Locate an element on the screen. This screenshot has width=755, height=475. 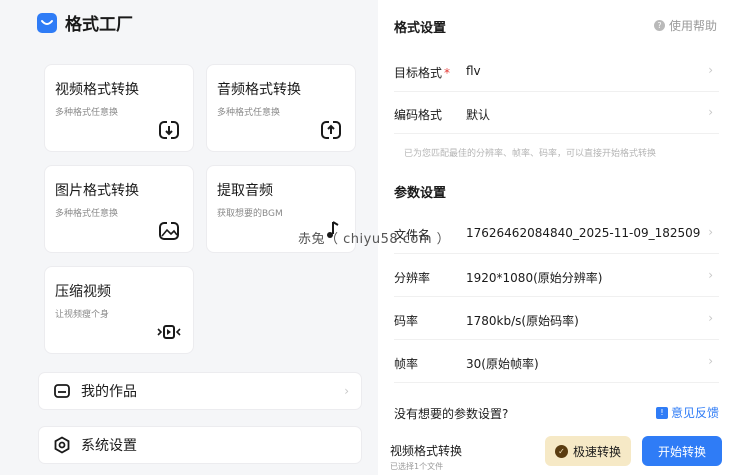
param-value: 30(原始帧率) is located at coordinates (502, 364).